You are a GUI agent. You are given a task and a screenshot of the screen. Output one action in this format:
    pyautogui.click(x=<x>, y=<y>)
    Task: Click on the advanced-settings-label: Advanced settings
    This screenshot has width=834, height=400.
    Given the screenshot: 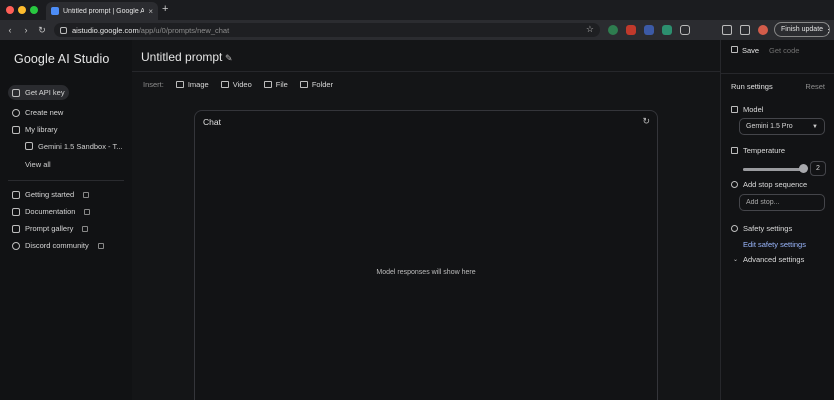 What is the action you would take?
    pyautogui.click(x=774, y=259)
    